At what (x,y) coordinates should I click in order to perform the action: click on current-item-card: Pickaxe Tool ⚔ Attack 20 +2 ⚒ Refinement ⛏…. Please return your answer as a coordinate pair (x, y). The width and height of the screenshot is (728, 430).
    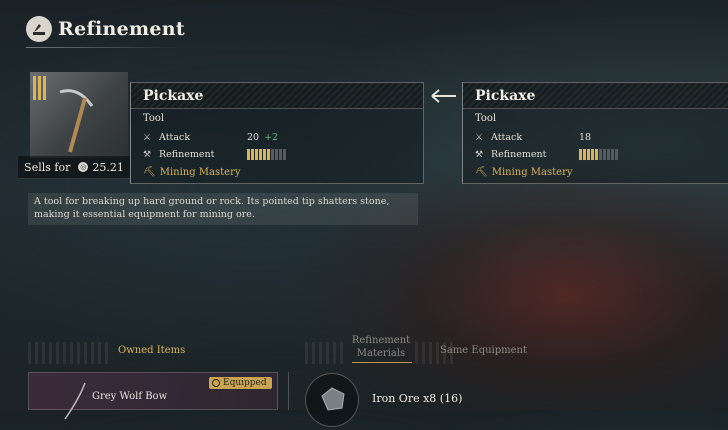
    Looking at the image, I should click on (277, 133).